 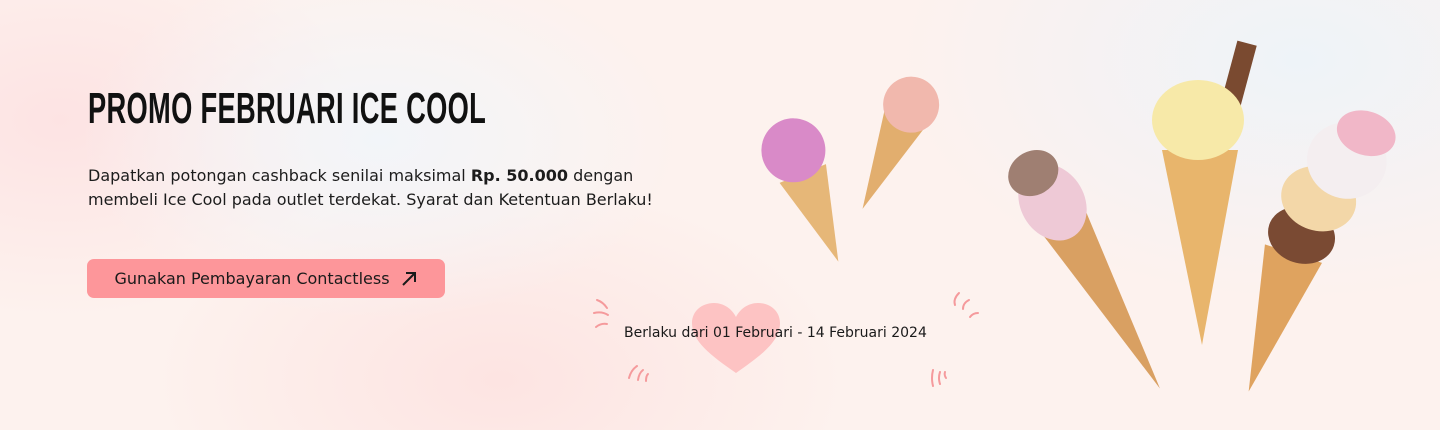 What do you see at coordinates (800, 190) in the screenshot?
I see `ice-cream-pink` at bounding box center [800, 190].